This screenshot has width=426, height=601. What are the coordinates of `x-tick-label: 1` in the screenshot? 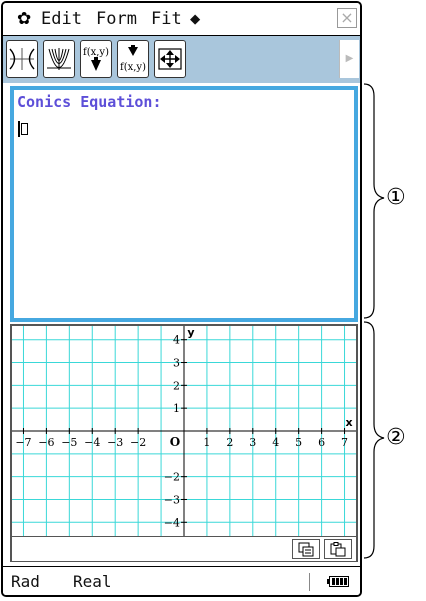 It's located at (206, 442).